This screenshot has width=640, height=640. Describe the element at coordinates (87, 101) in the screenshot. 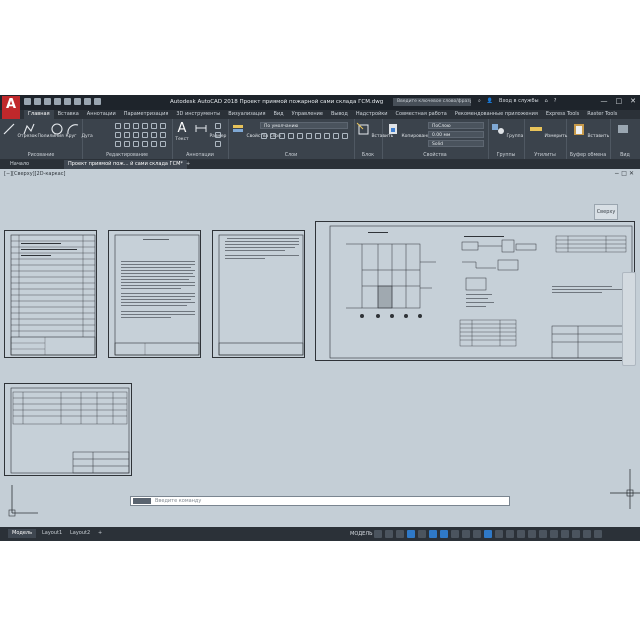

I see `redo-icon` at that location.